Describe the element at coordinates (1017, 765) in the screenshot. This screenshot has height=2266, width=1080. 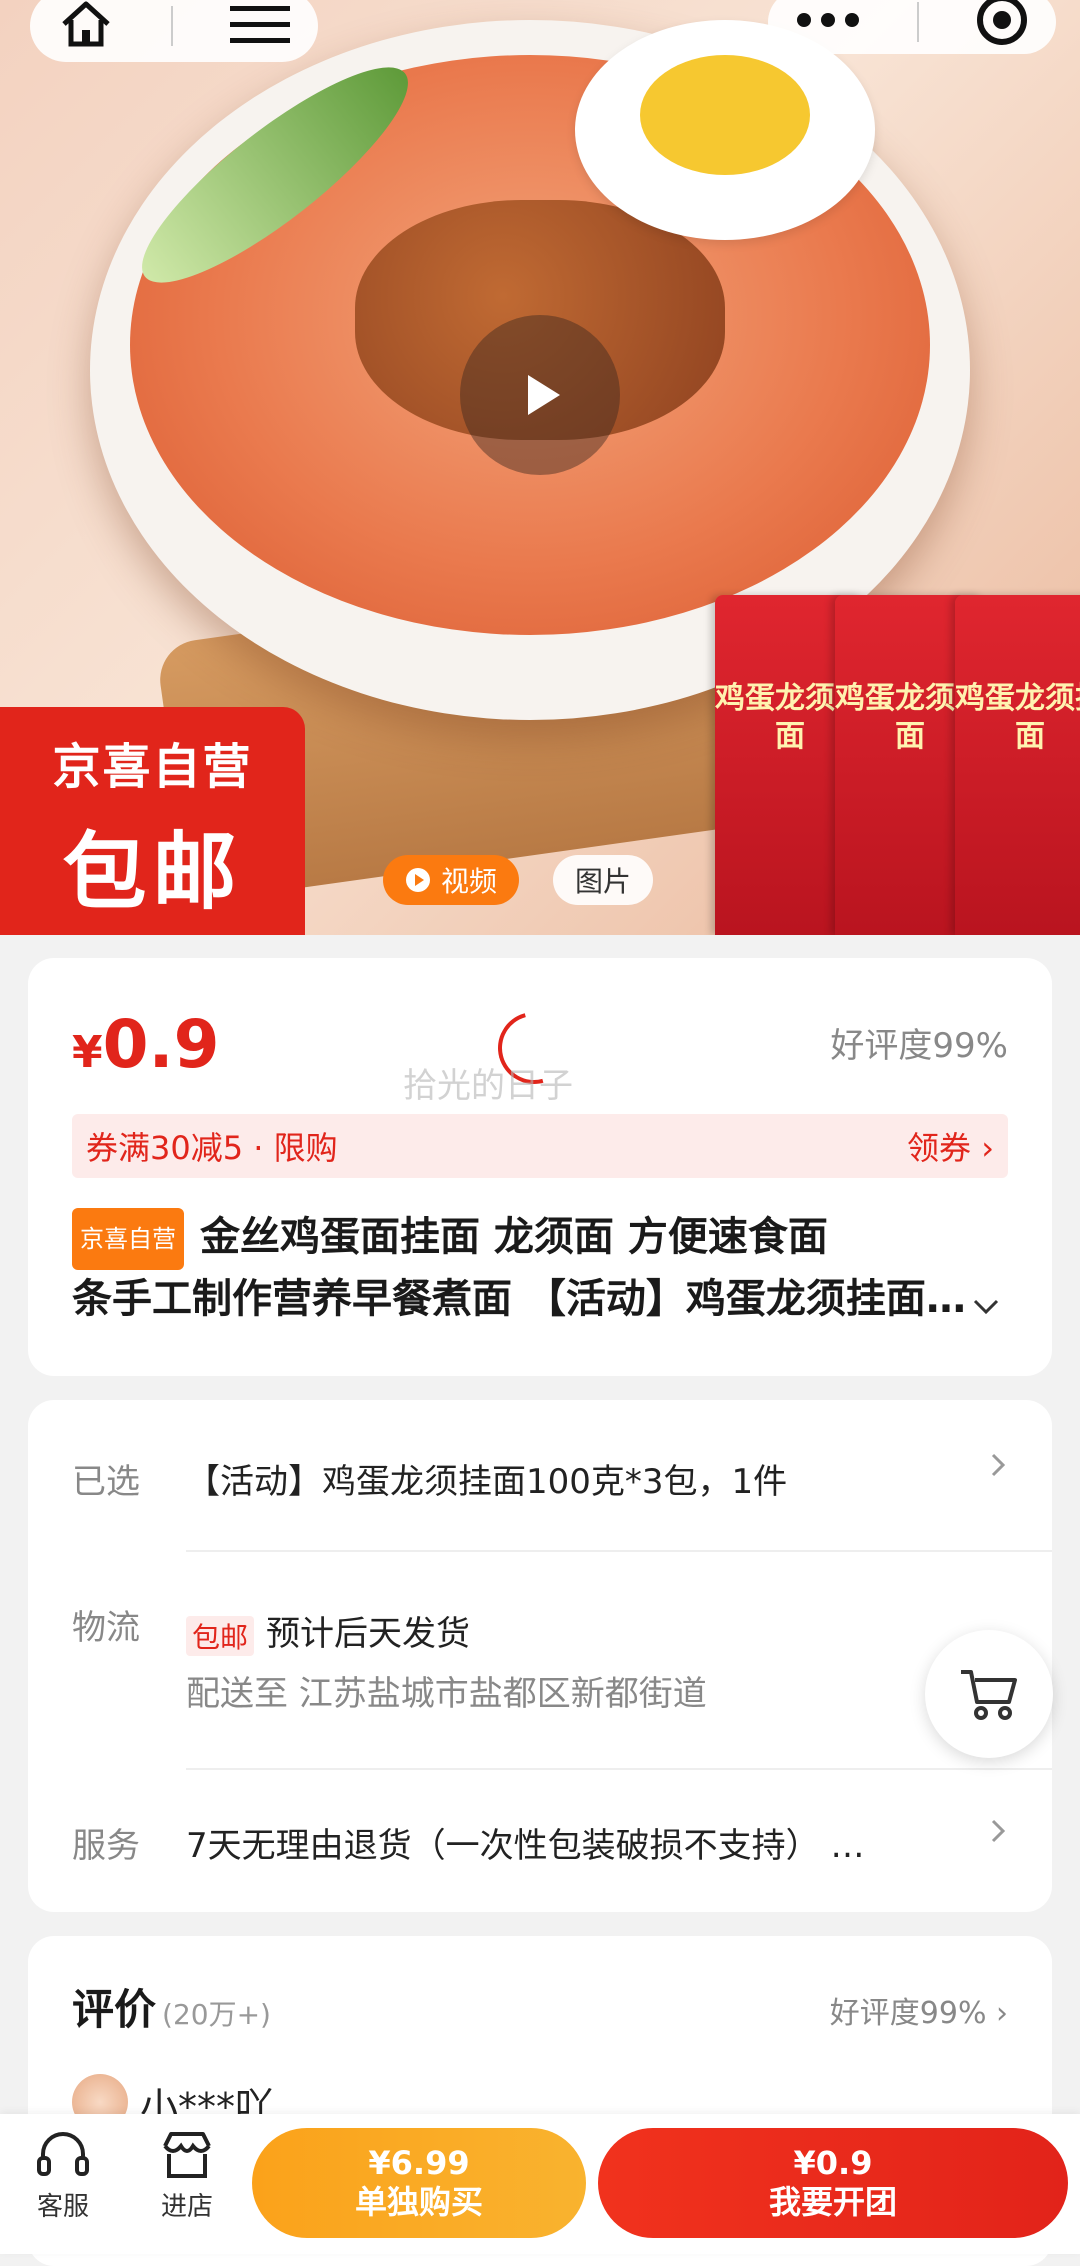
I see `package: 鸡蛋龙须挂面` at that location.